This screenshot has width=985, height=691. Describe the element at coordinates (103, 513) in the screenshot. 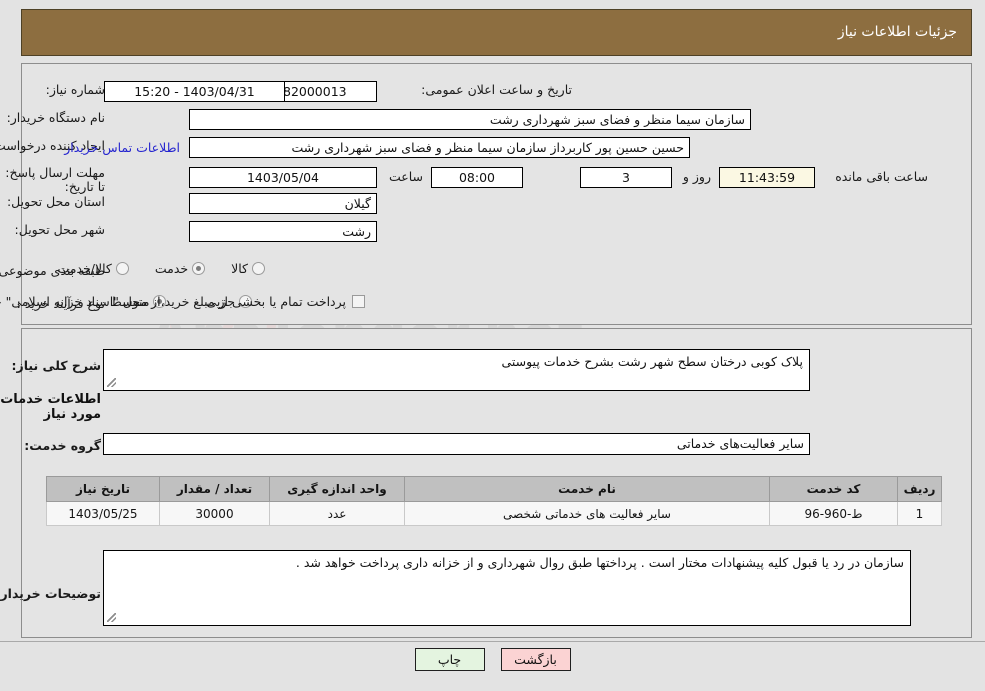

I see `cell-need-date: 1403/05/25` at that location.